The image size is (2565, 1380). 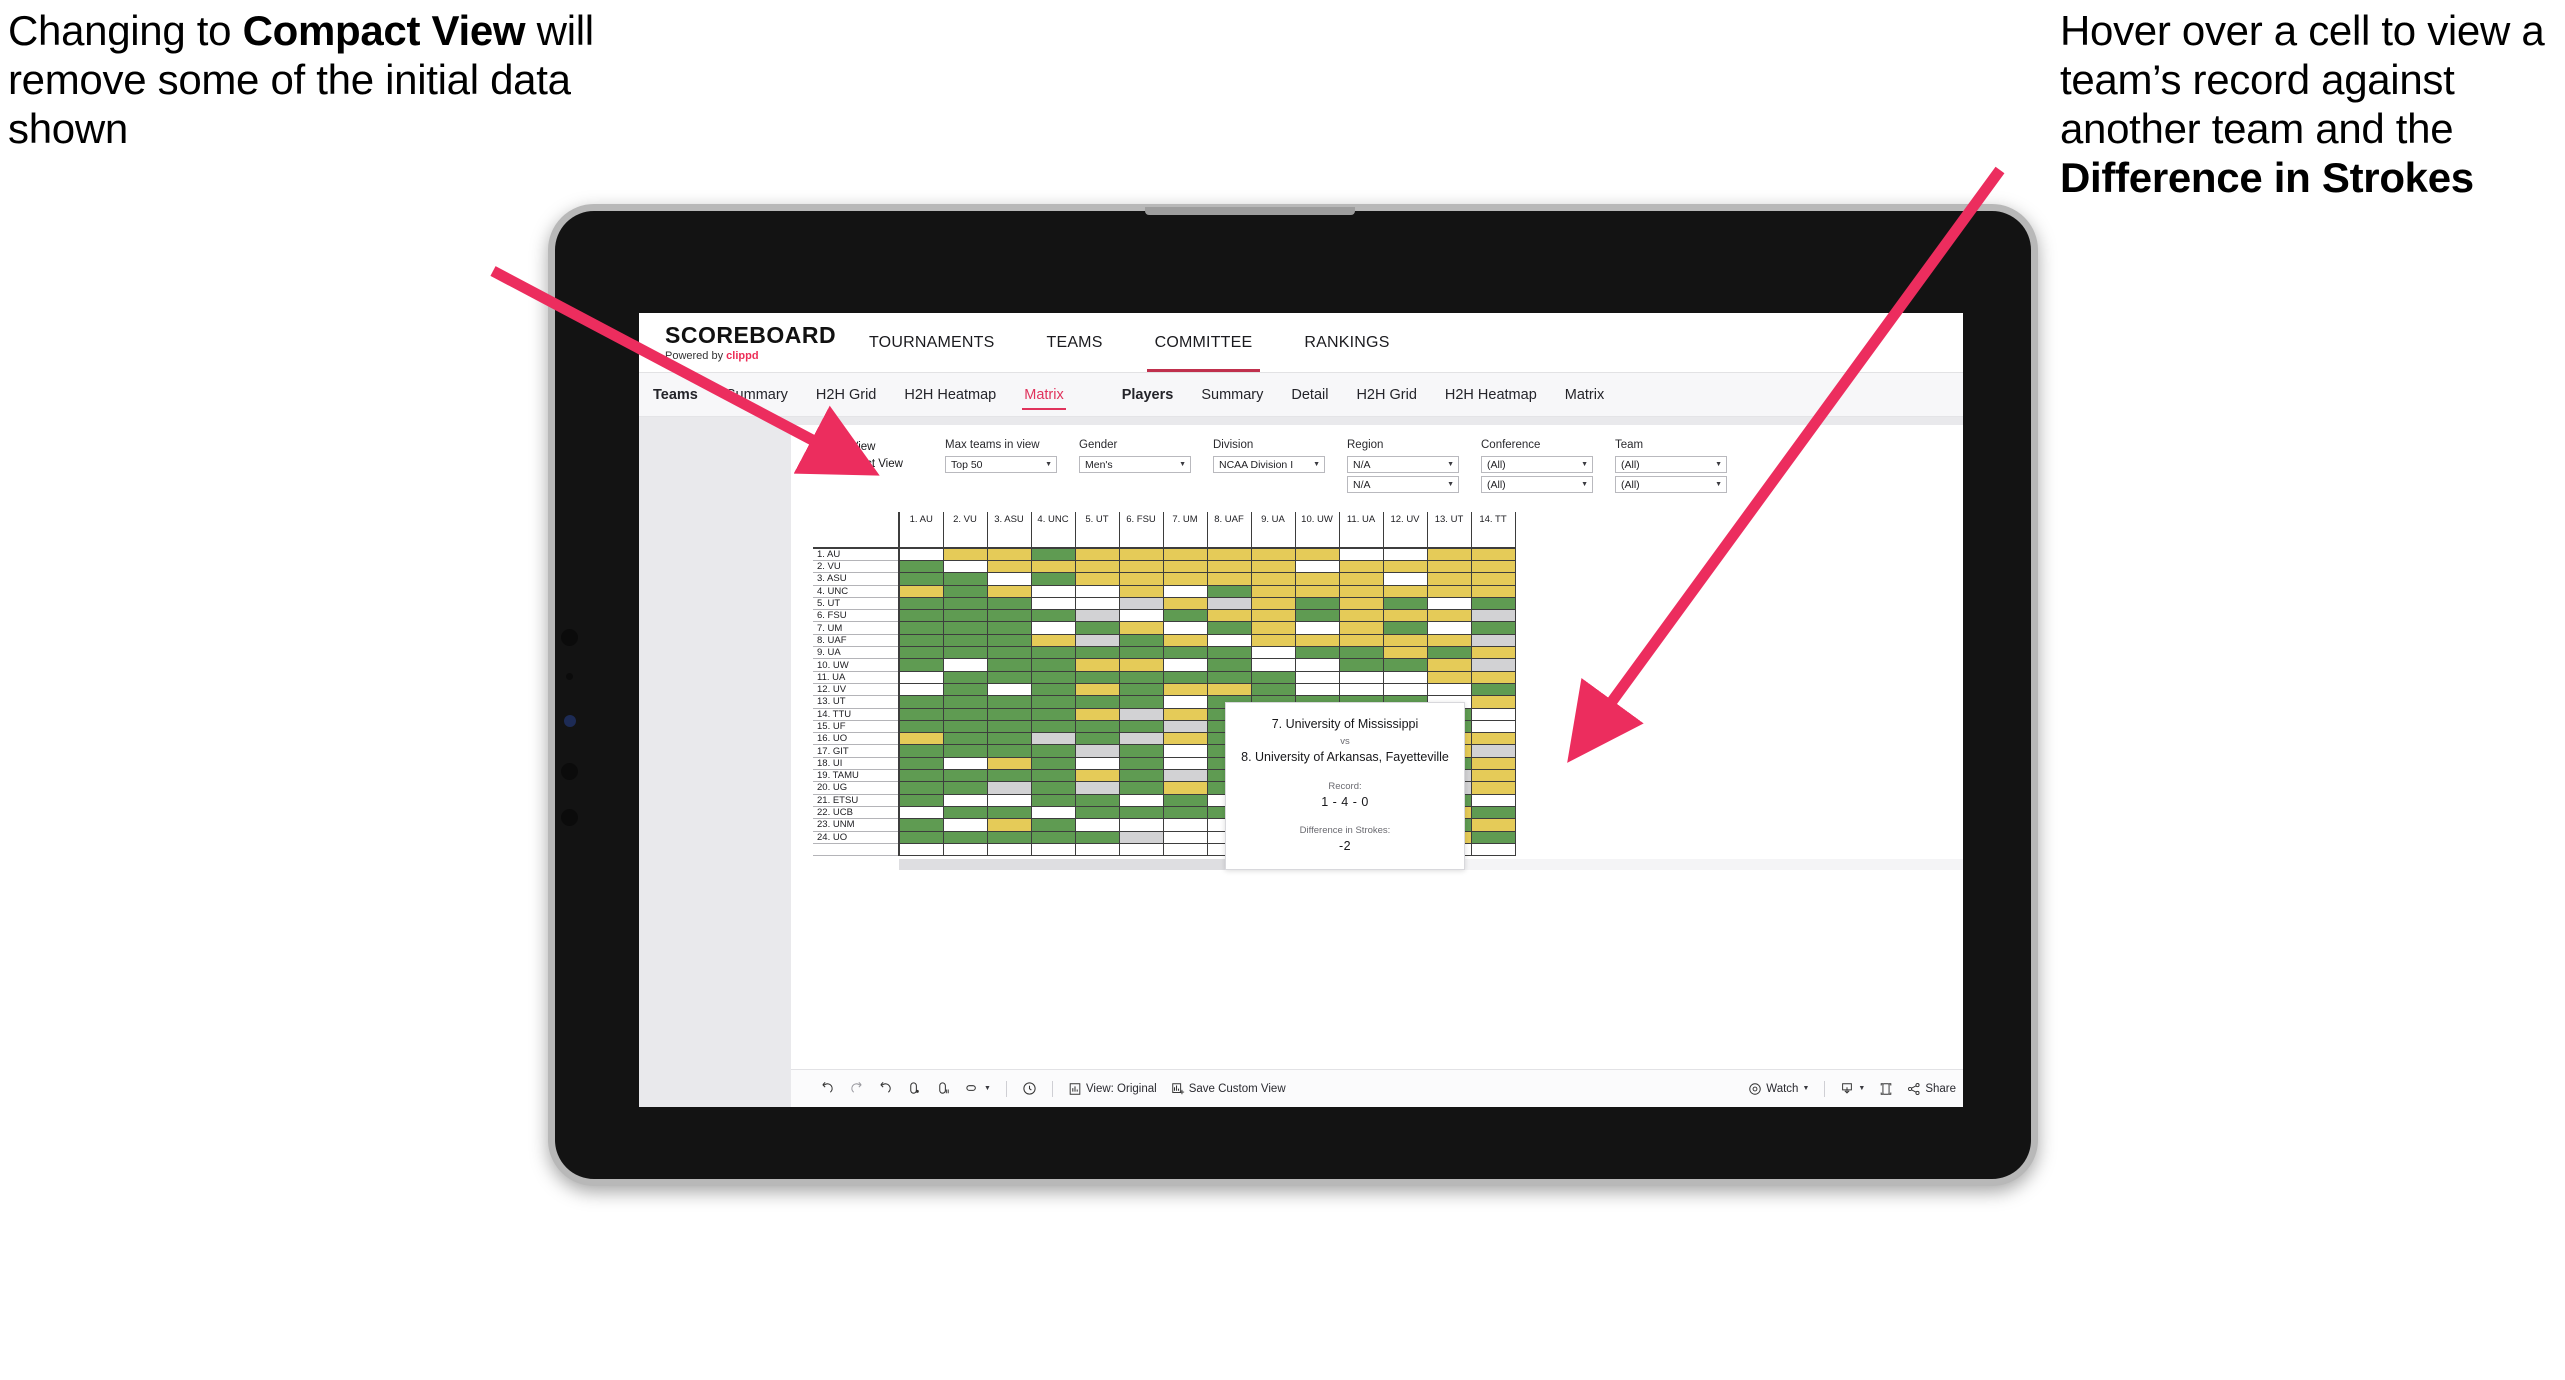 What do you see at coordinates (950, 394) in the screenshot?
I see `subnav-teams-h2h-heatmap: H2H Heatmap` at bounding box center [950, 394].